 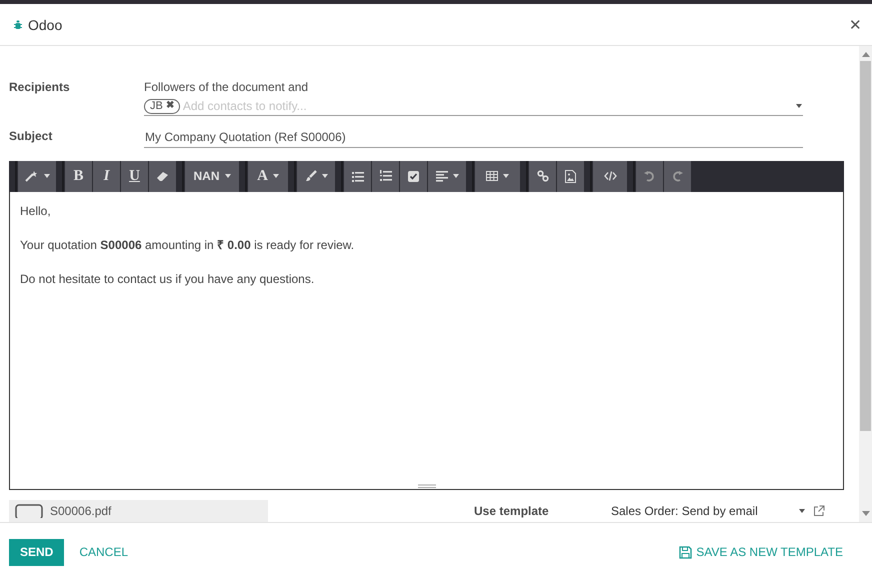 What do you see at coordinates (188, 245) in the screenshot?
I see `body-paragraph: Your quotation S00006 amounting in ₹ 0.00 is ready for review.` at bounding box center [188, 245].